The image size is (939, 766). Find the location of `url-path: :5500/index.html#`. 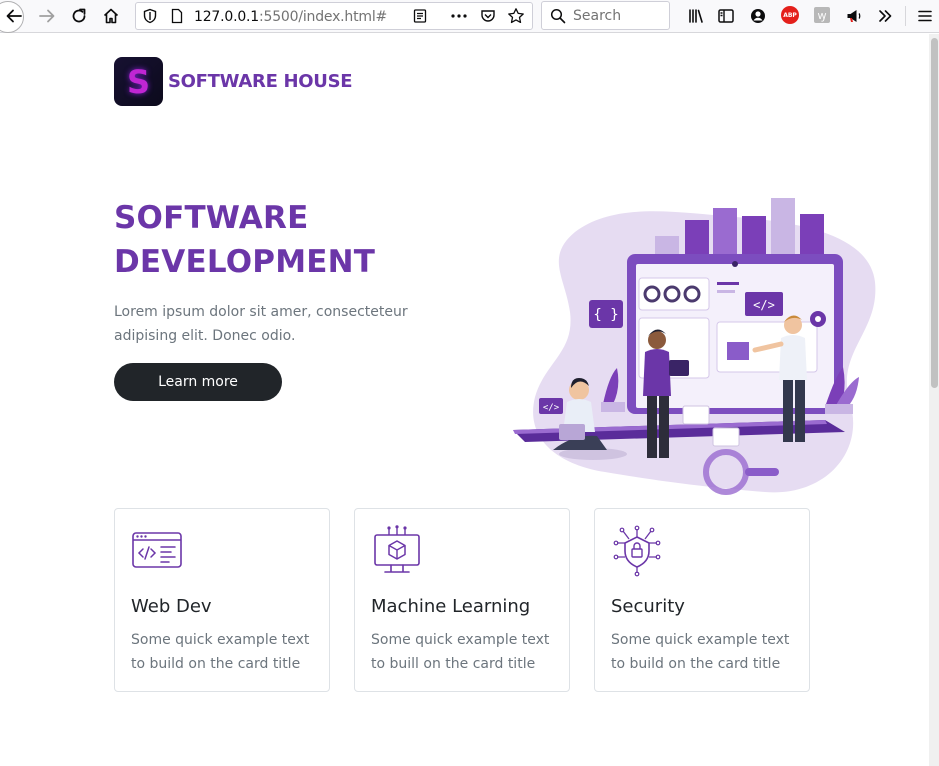

url-path: :5500/index.html# is located at coordinates (323, 17).